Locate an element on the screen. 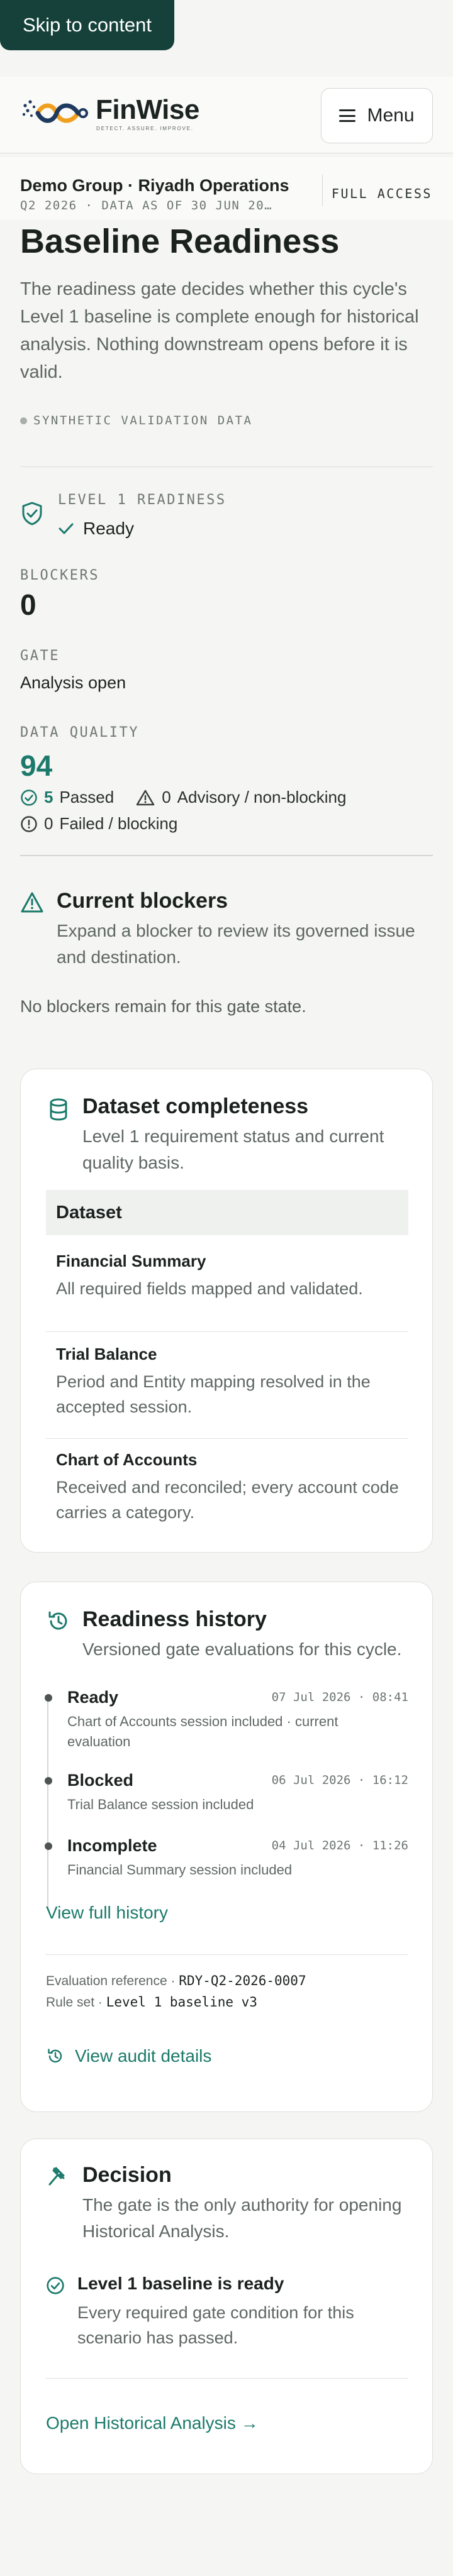 Image resolution: width=453 pixels, height=2576 pixels. finwise-logo: FinWise DETECT. ASSURE. IMPROVE. is located at coordinates (114, 114).